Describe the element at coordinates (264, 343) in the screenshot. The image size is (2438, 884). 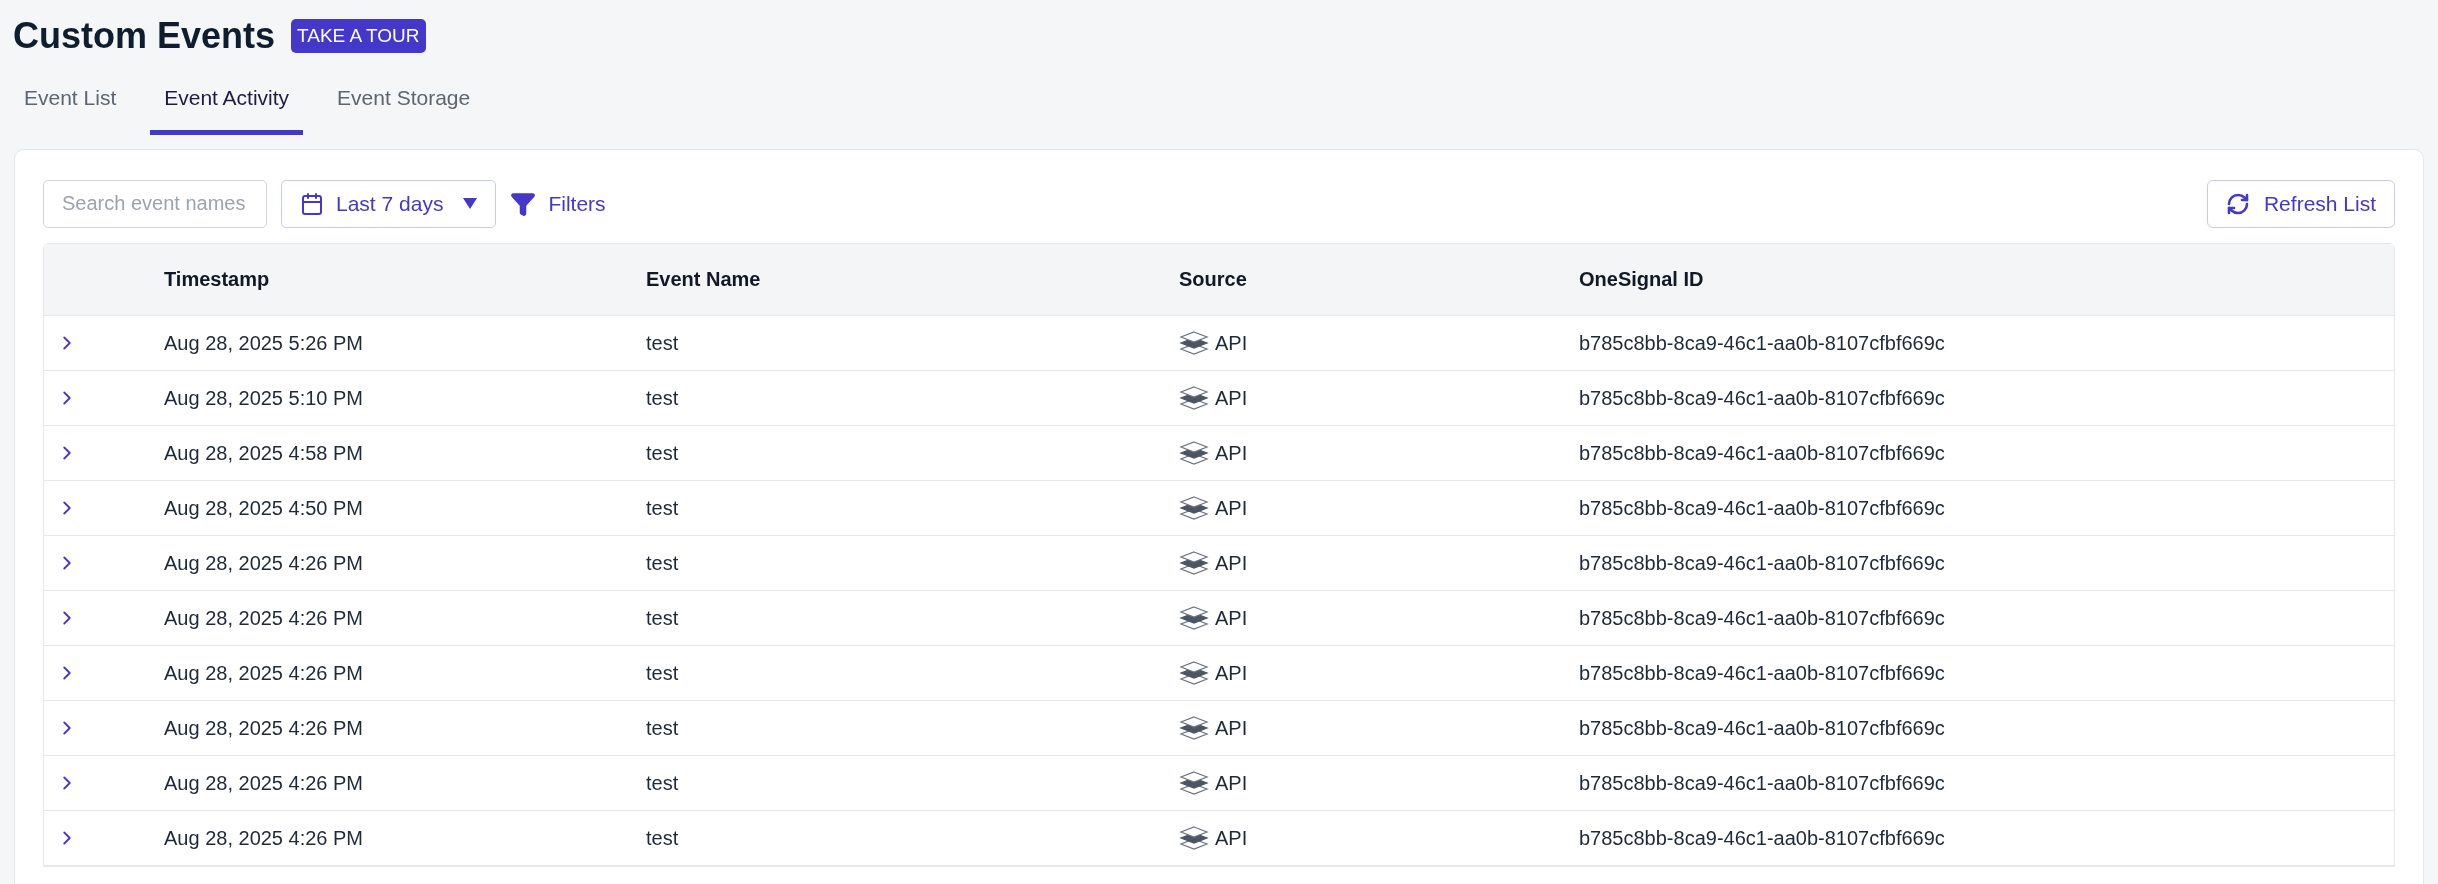
I see `timestamp-cell-text: Aug 28, 2025 5:26 PM` at that location.